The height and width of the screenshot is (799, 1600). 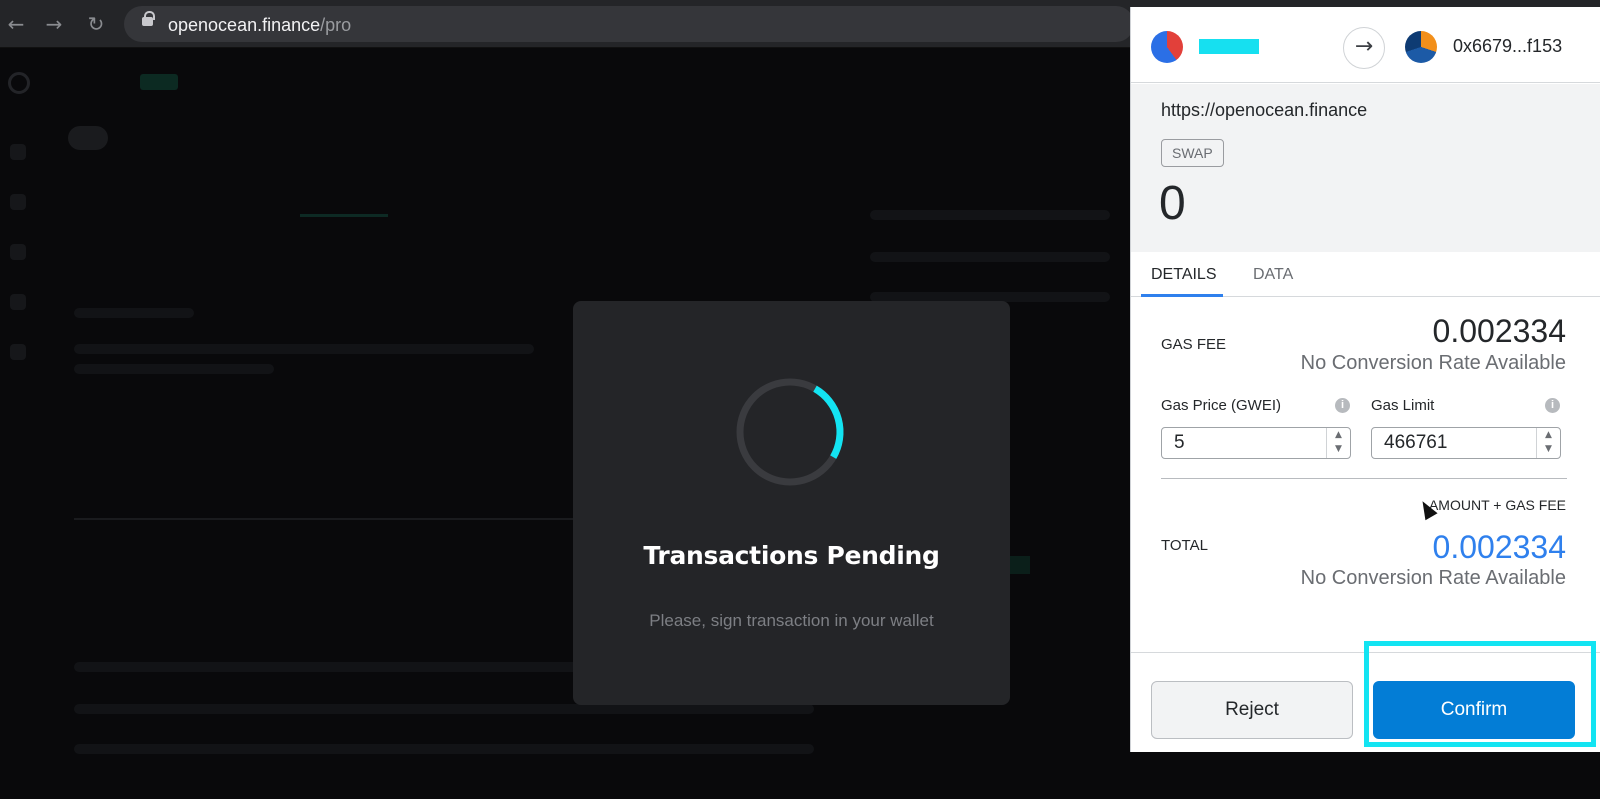 What do you see at coordinates (96, 24) in the screenshot?
I see `reload-icon: ↻` at bounding box center [96, 24].